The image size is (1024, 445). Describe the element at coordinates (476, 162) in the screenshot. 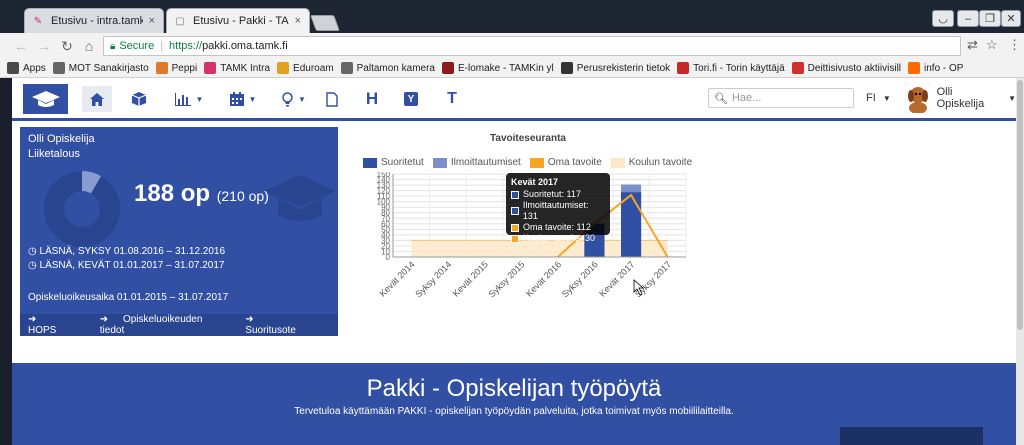

I see `legend-item: Ilmoittautumiset` at that location.